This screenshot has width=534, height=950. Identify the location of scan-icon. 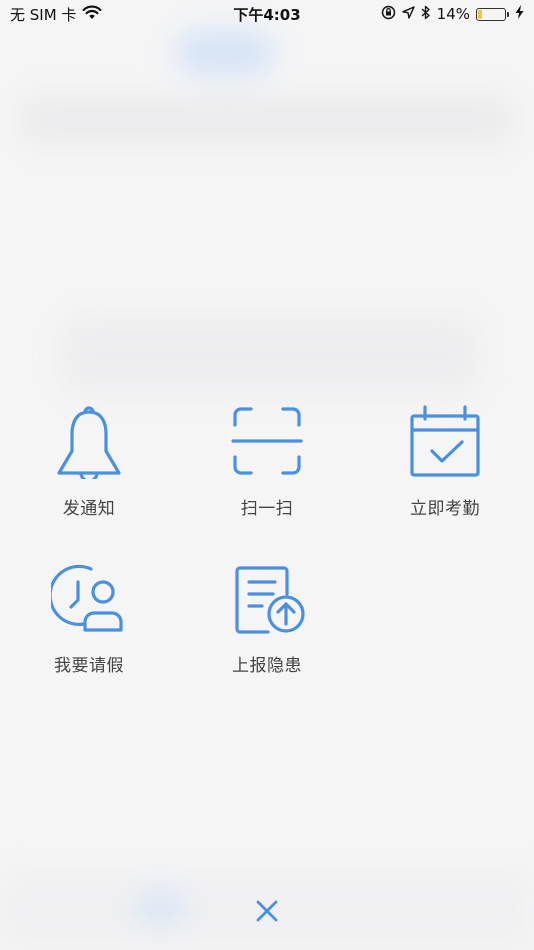
(267, 441).